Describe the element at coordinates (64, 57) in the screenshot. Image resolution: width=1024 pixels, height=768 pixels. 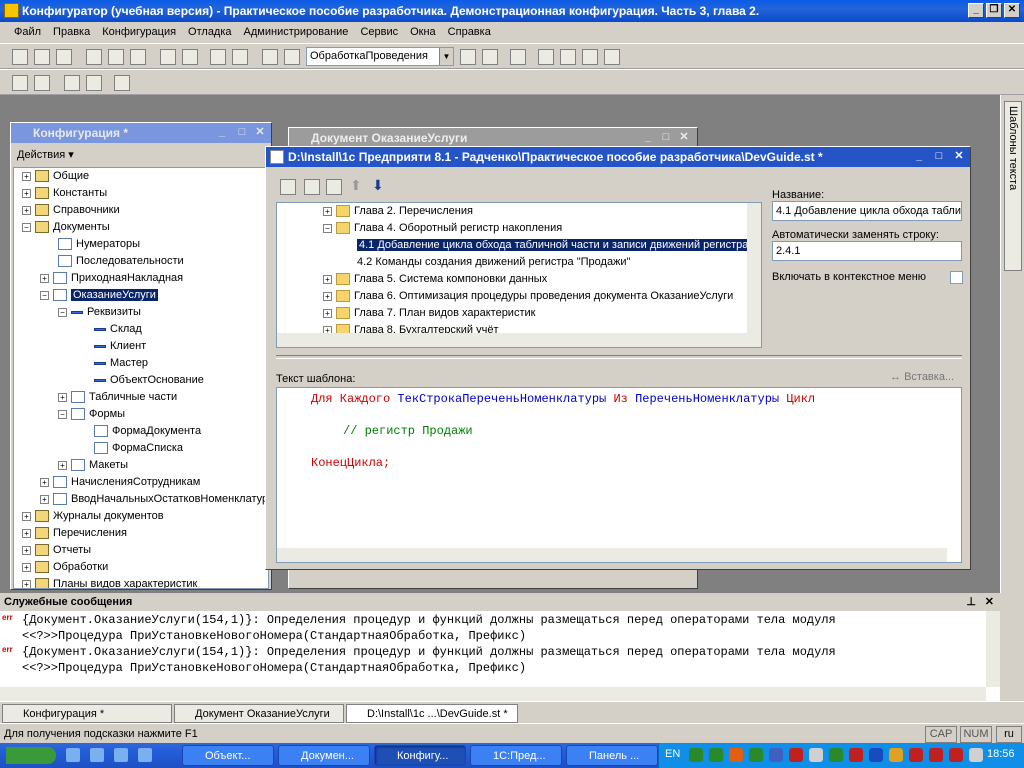
I see `save-icon` at that location.